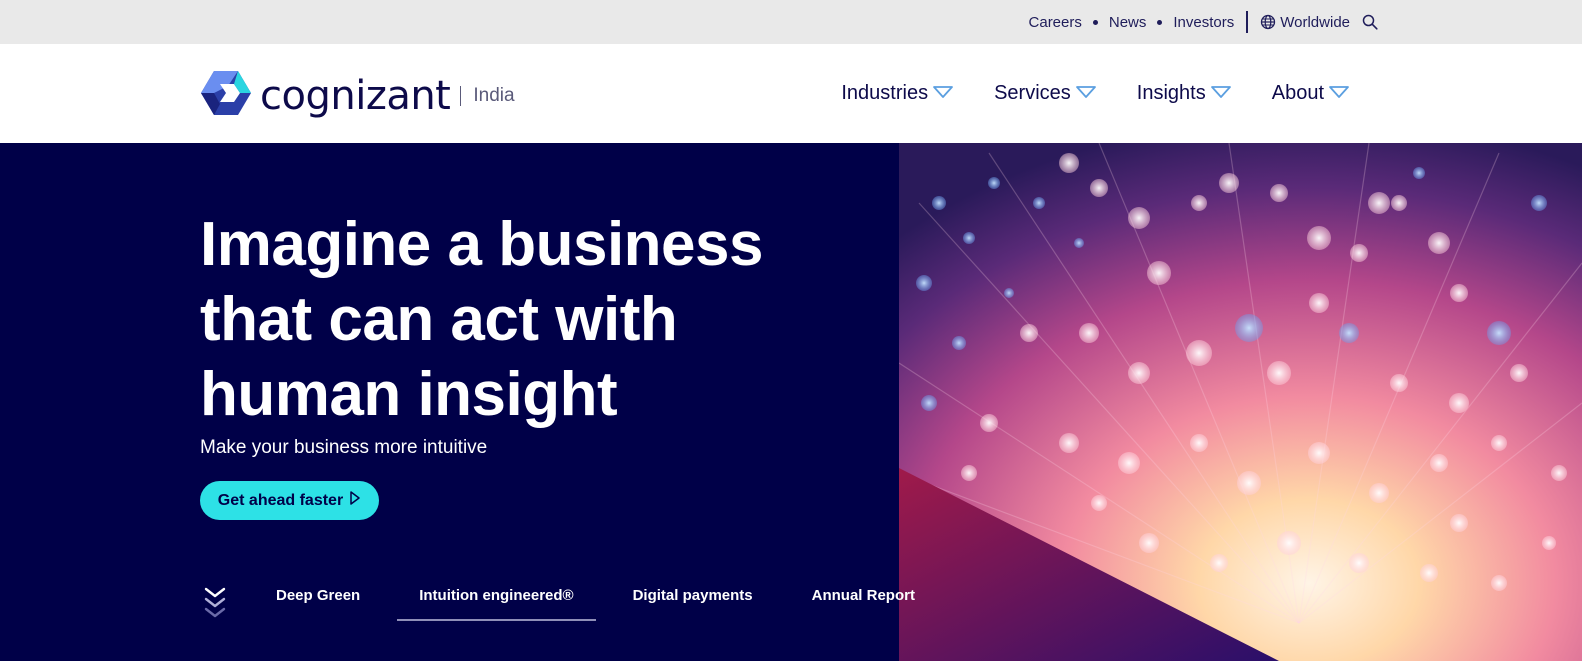  I want to click on utility-links: Careers News Investors Worldwide, so click(1203, 22).